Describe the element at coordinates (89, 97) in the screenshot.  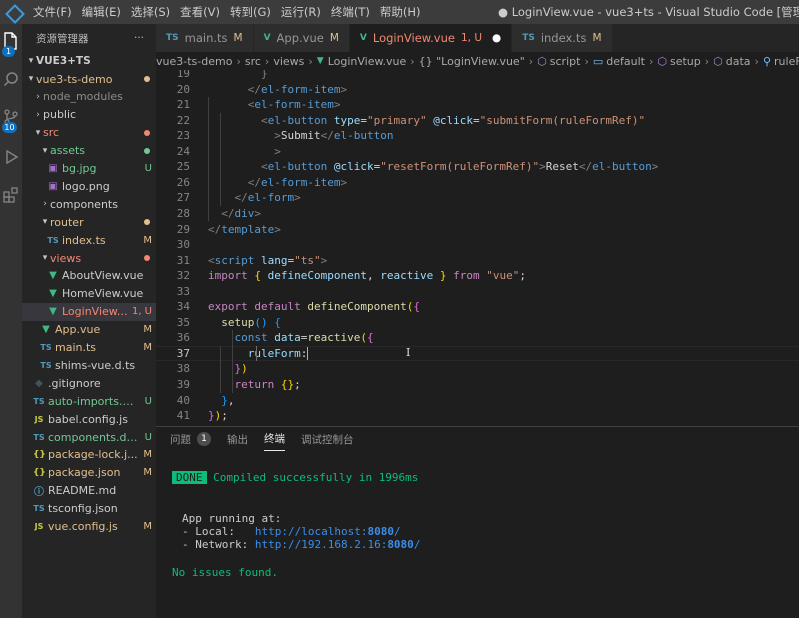
I see `tree-folder: › node_modules` at that location.